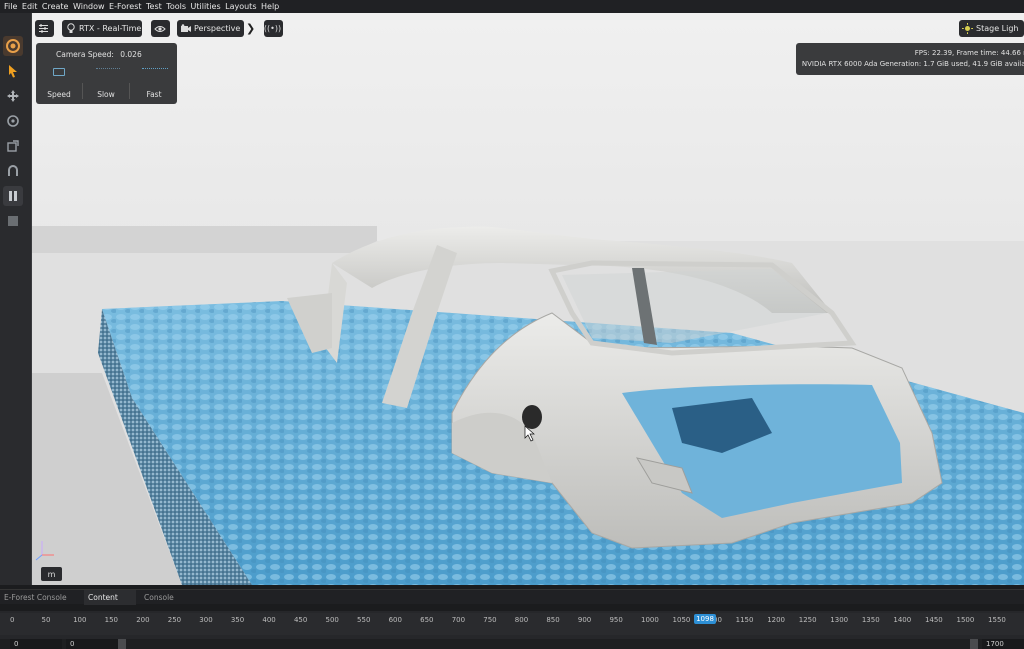  What do you see at coordinates (59, 72) in the screenshot?
I see `speed-gauge-icon` at bounding box center [59, 72].